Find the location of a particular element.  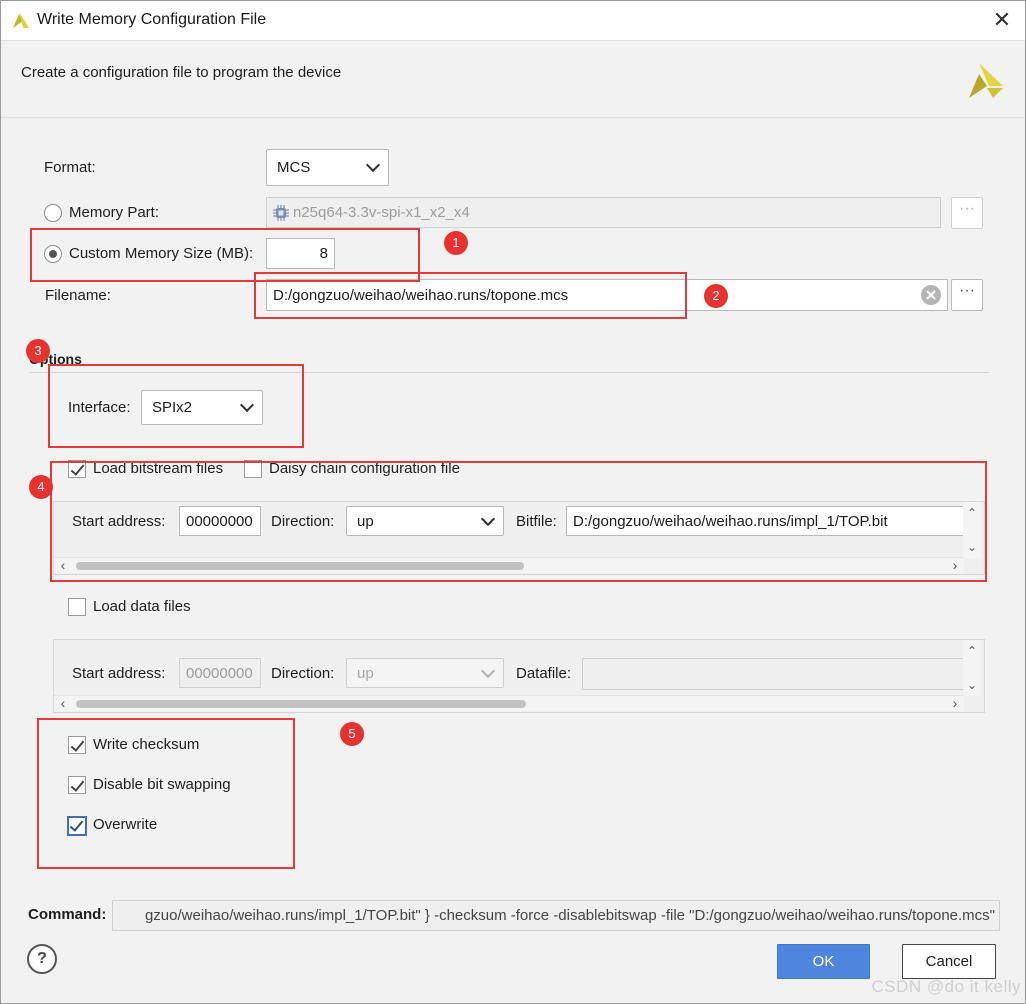

memory-part-value: n25q64-3.3v-spi-x1_x2_x4 is located at coordinates (381, 212).